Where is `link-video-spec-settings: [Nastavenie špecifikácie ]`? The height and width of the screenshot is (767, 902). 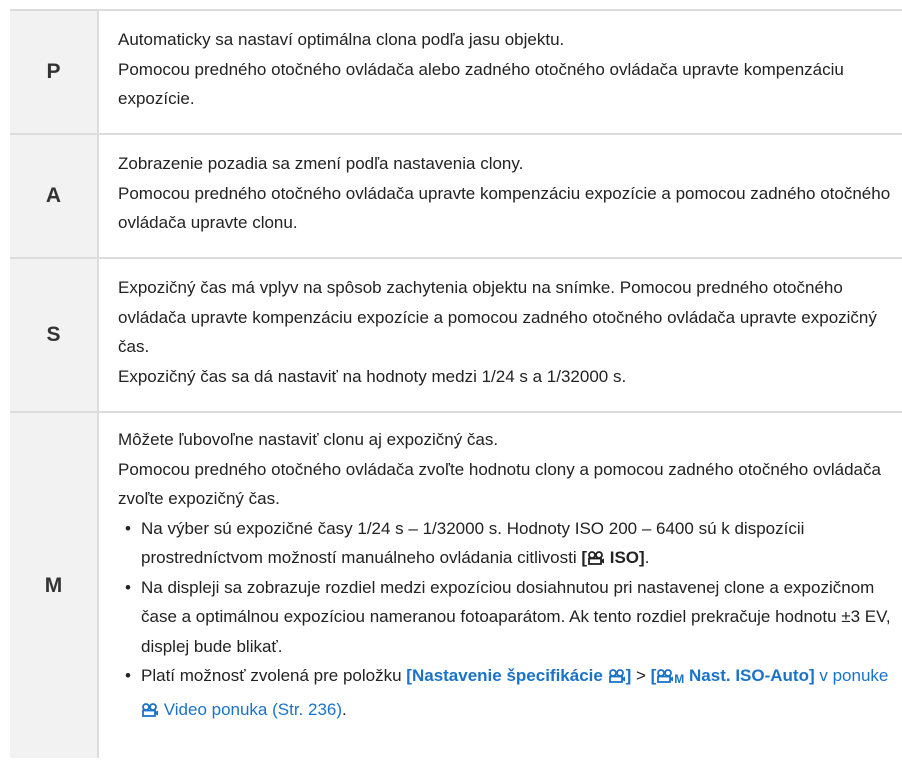
link-video-spec-settings: [Nastavenie špecifikácie ] is located at coordinates (518, 675).